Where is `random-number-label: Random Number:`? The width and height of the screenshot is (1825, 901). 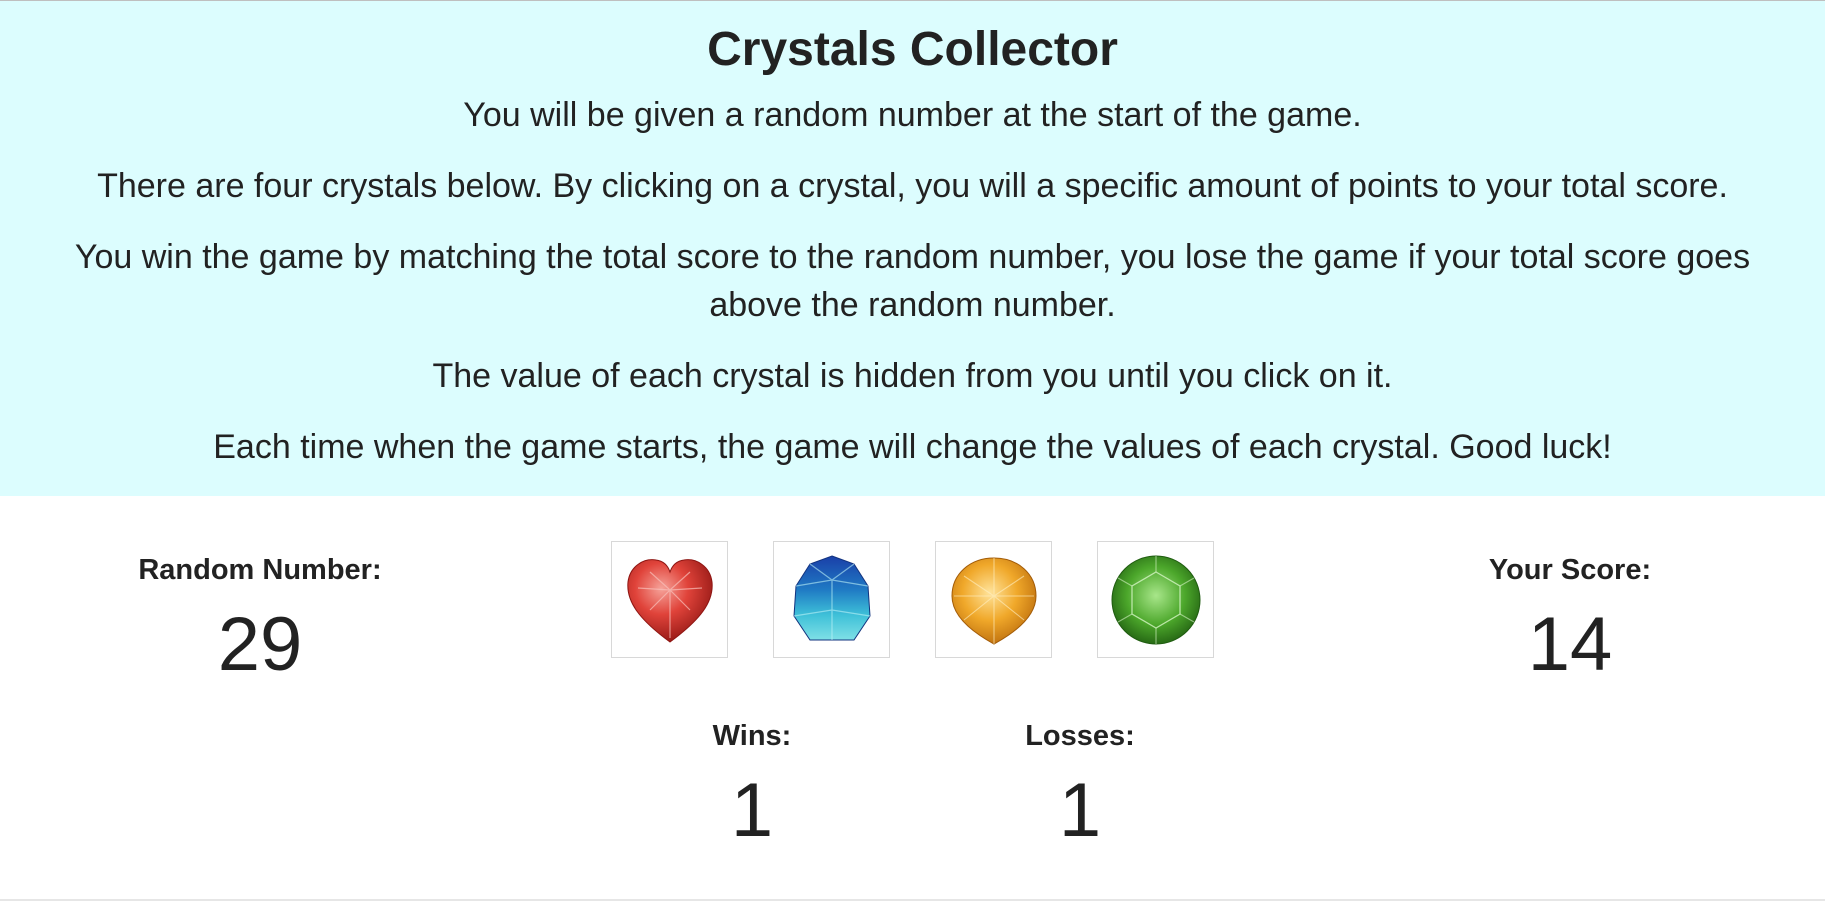
random-number-label: Random Number: is located at coordinates (260, 570).